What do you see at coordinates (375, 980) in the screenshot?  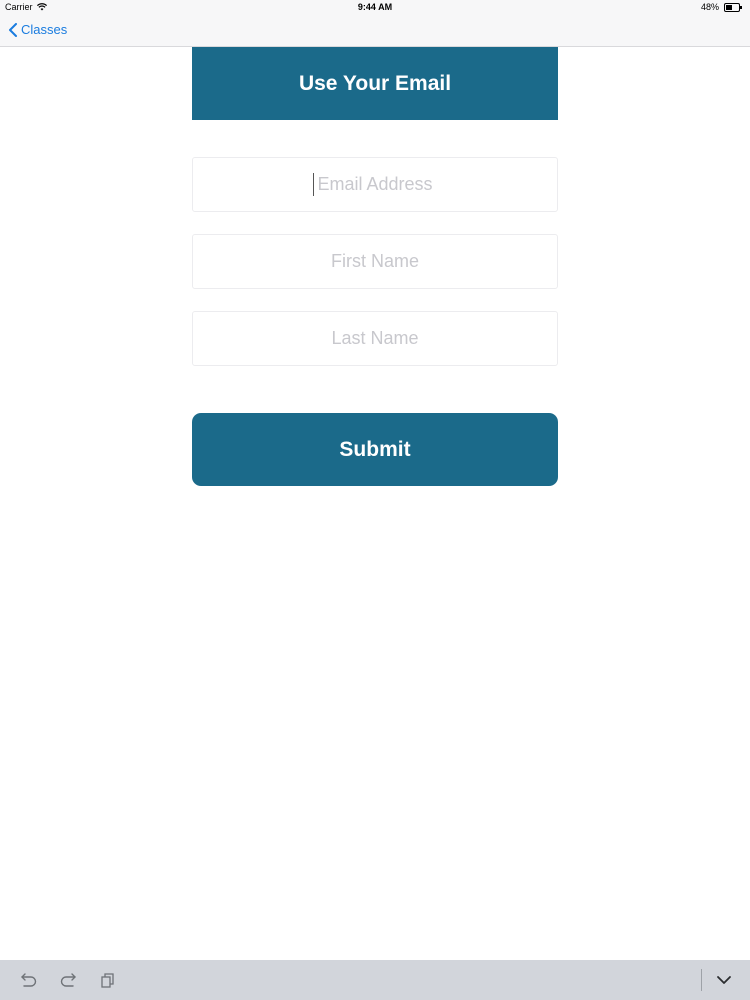 I see `keyboard-shortcut-bar` at bounding box center [375, 980].